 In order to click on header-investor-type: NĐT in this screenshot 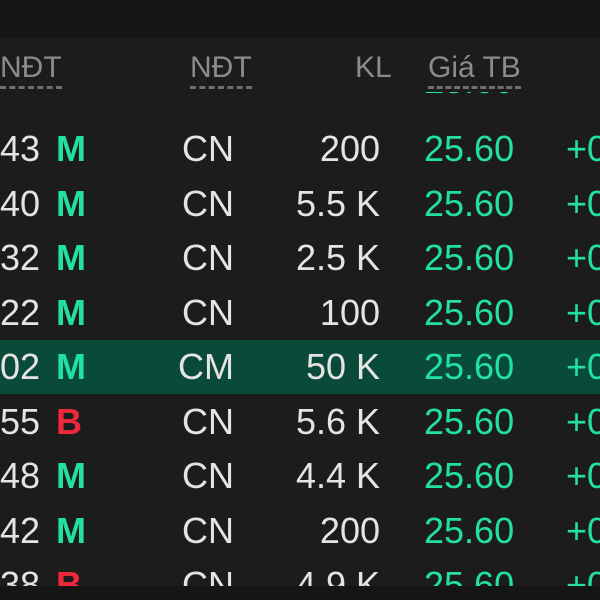, I will do `click(221, 69)`.